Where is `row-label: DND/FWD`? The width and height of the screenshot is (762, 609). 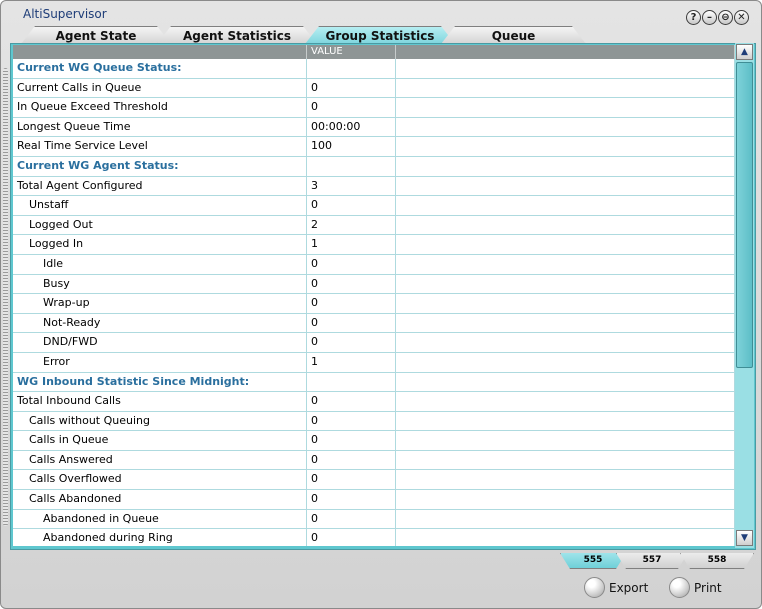
row-label: DND/FWD is located at coordinates (160, 342).